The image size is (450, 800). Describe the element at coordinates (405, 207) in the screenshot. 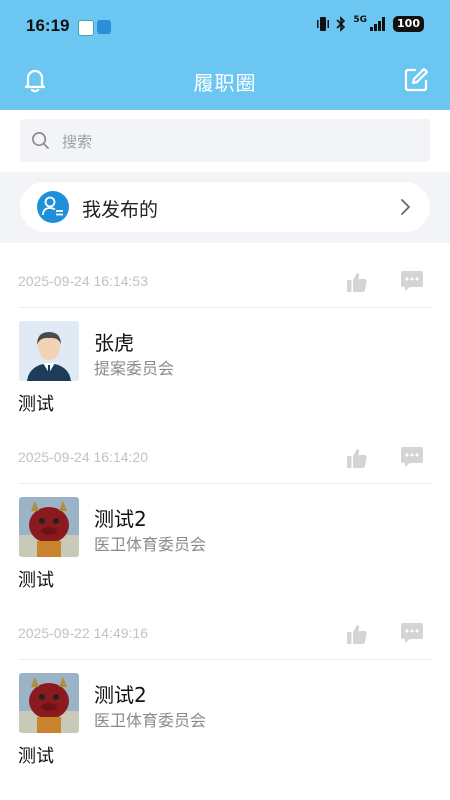

I see `chevron-right-icon` at that location.